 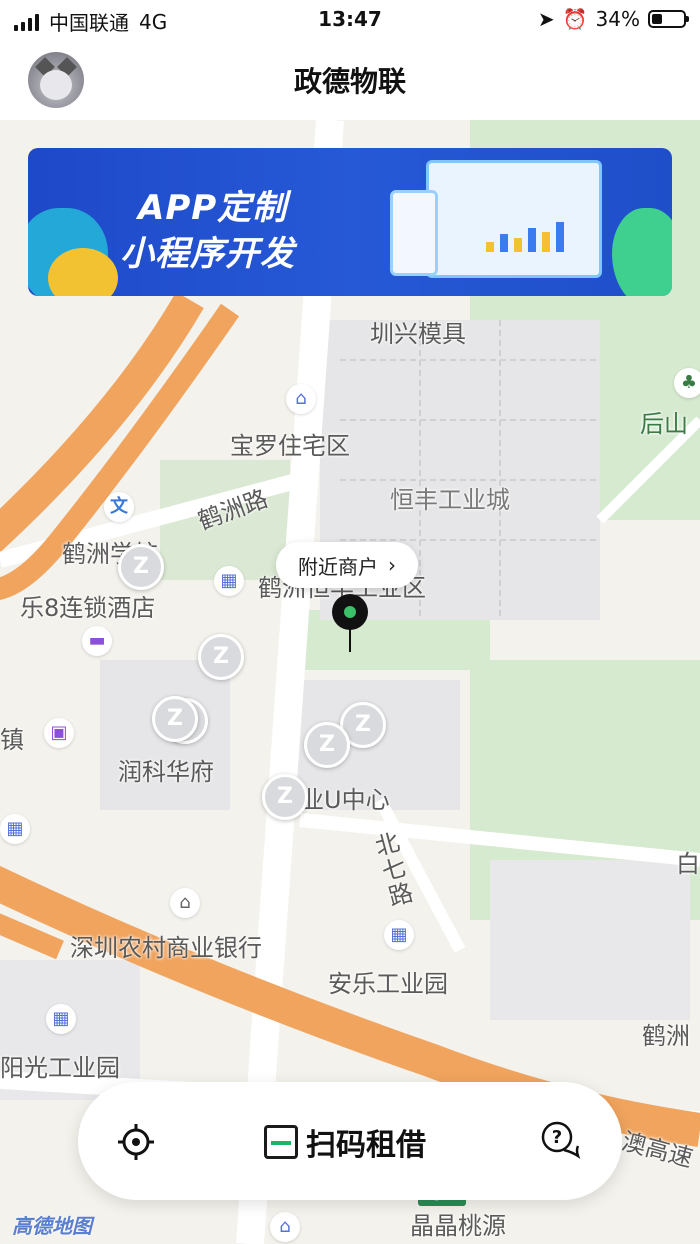 What do you see at coordinates (666, 1036) in the screenshot?
I see `map-label: 鹤洲` at bounding box center [666, 1036].